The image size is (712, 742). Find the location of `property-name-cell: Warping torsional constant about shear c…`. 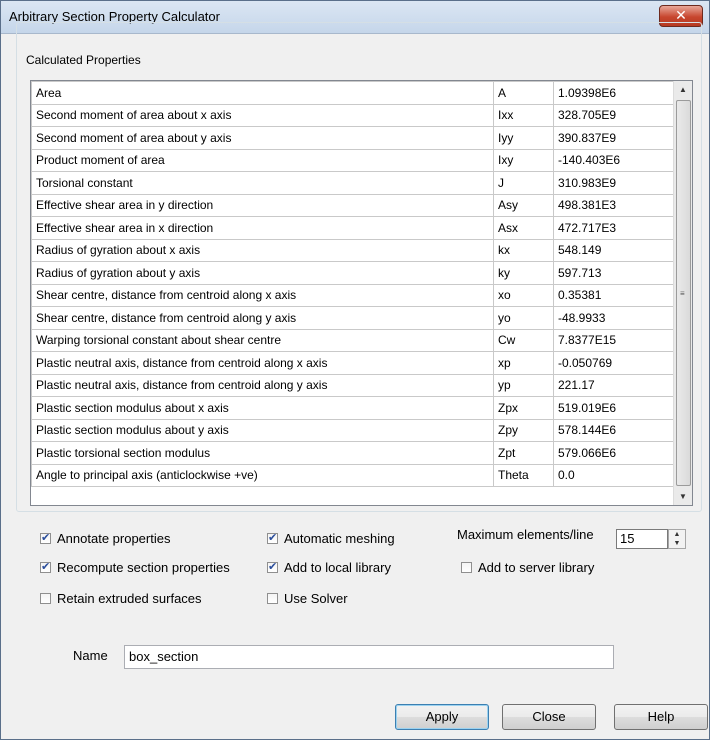

property-name-cell: Warping torsional constant about shear c… is located at coordinates (262, 340).